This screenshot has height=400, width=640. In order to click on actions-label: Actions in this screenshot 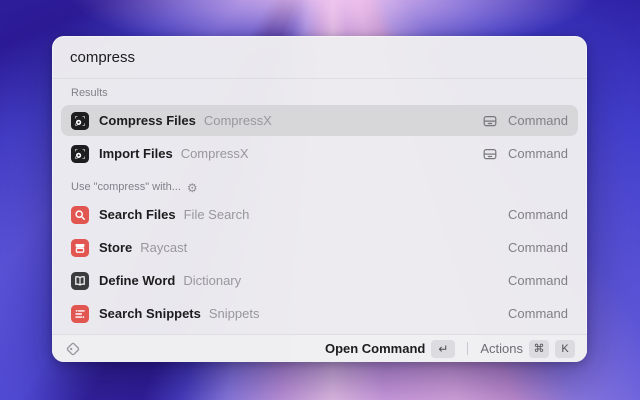, I will do `click(501, 348)`.